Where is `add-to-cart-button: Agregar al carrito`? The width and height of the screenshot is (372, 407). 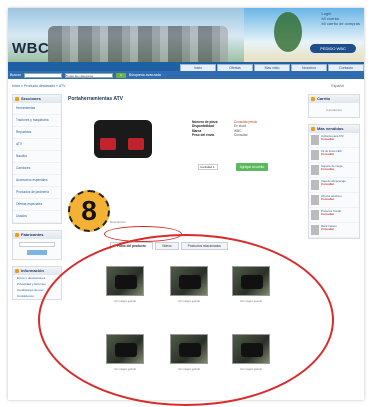
add-to-cart-button: Agregar al carrito is located at coordinates (252, 167).